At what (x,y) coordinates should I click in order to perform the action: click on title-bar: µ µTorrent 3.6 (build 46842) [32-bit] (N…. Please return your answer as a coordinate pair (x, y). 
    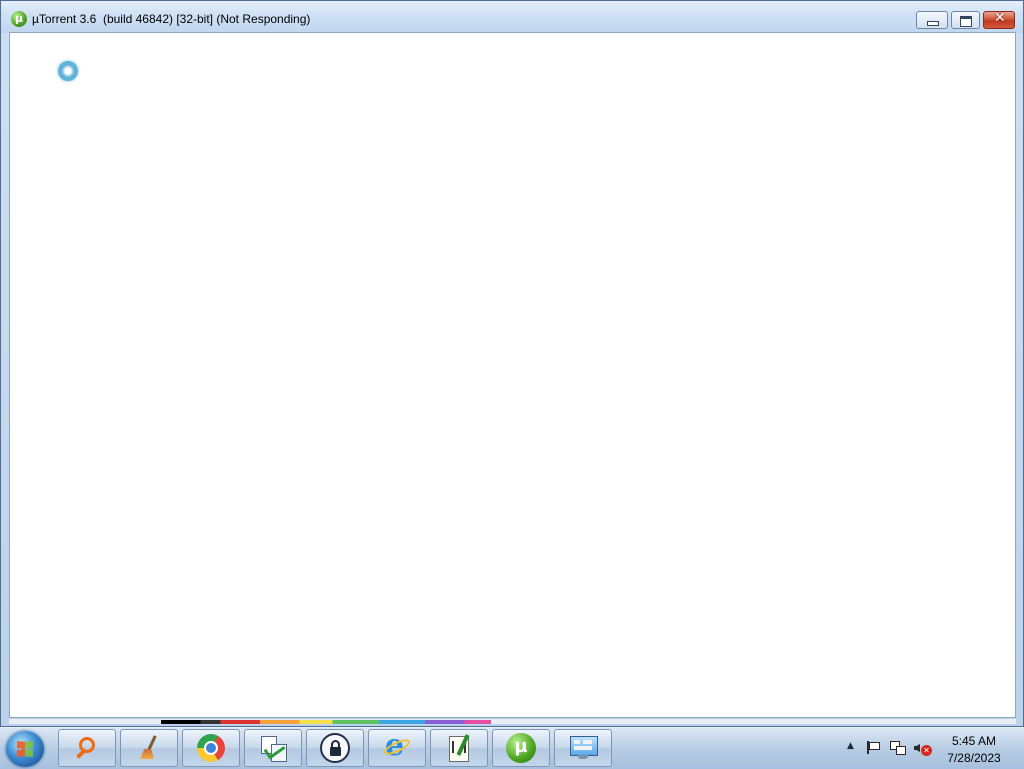
    Looking at the image, I should click on (512, 17).